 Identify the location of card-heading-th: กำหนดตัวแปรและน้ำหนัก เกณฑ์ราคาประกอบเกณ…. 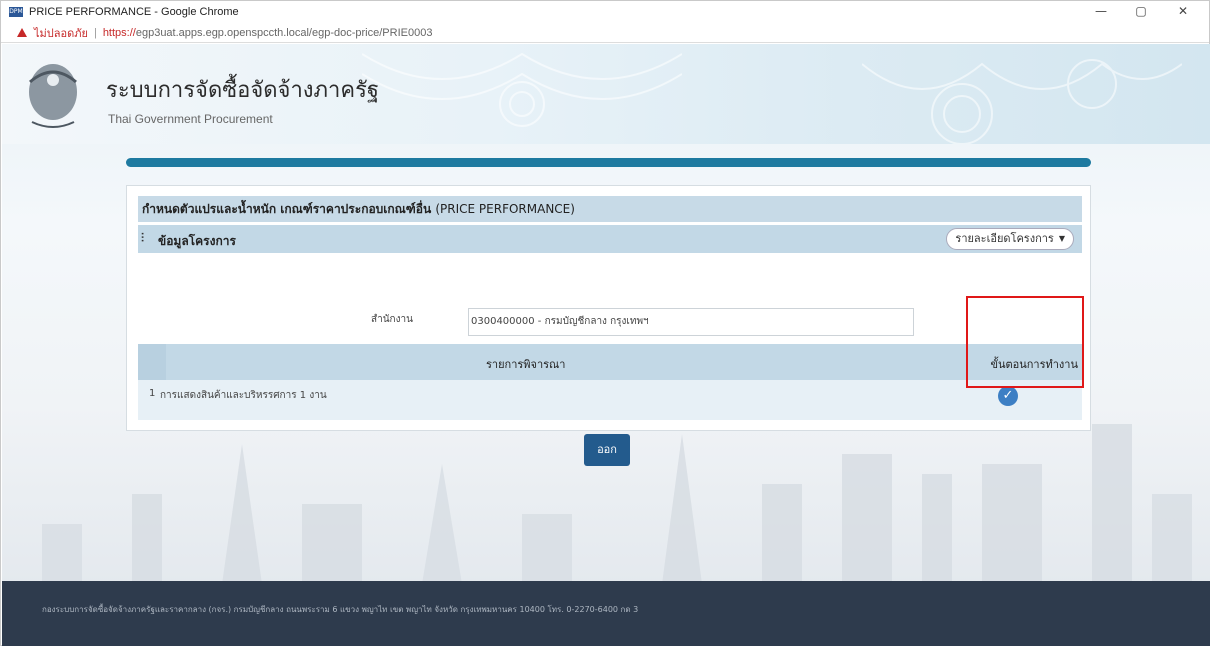
(287, 209).